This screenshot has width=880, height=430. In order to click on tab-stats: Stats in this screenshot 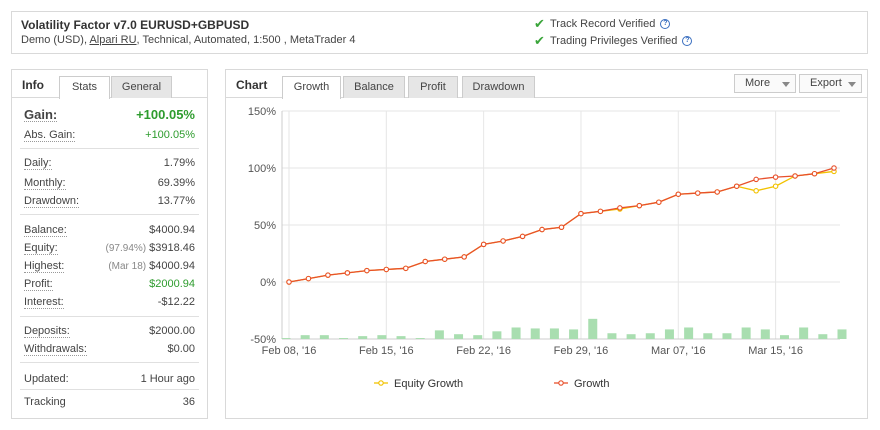, I will do `click(84, 87)`.